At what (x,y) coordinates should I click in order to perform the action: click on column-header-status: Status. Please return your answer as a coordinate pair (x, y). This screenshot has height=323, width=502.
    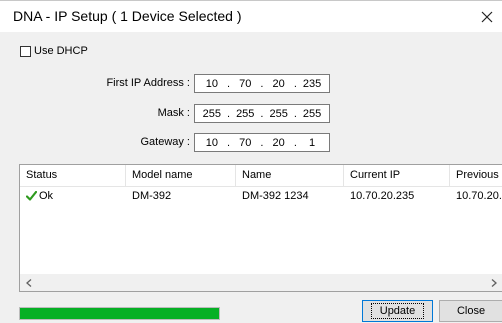
    Looking at the image, I should click on (72, 175).